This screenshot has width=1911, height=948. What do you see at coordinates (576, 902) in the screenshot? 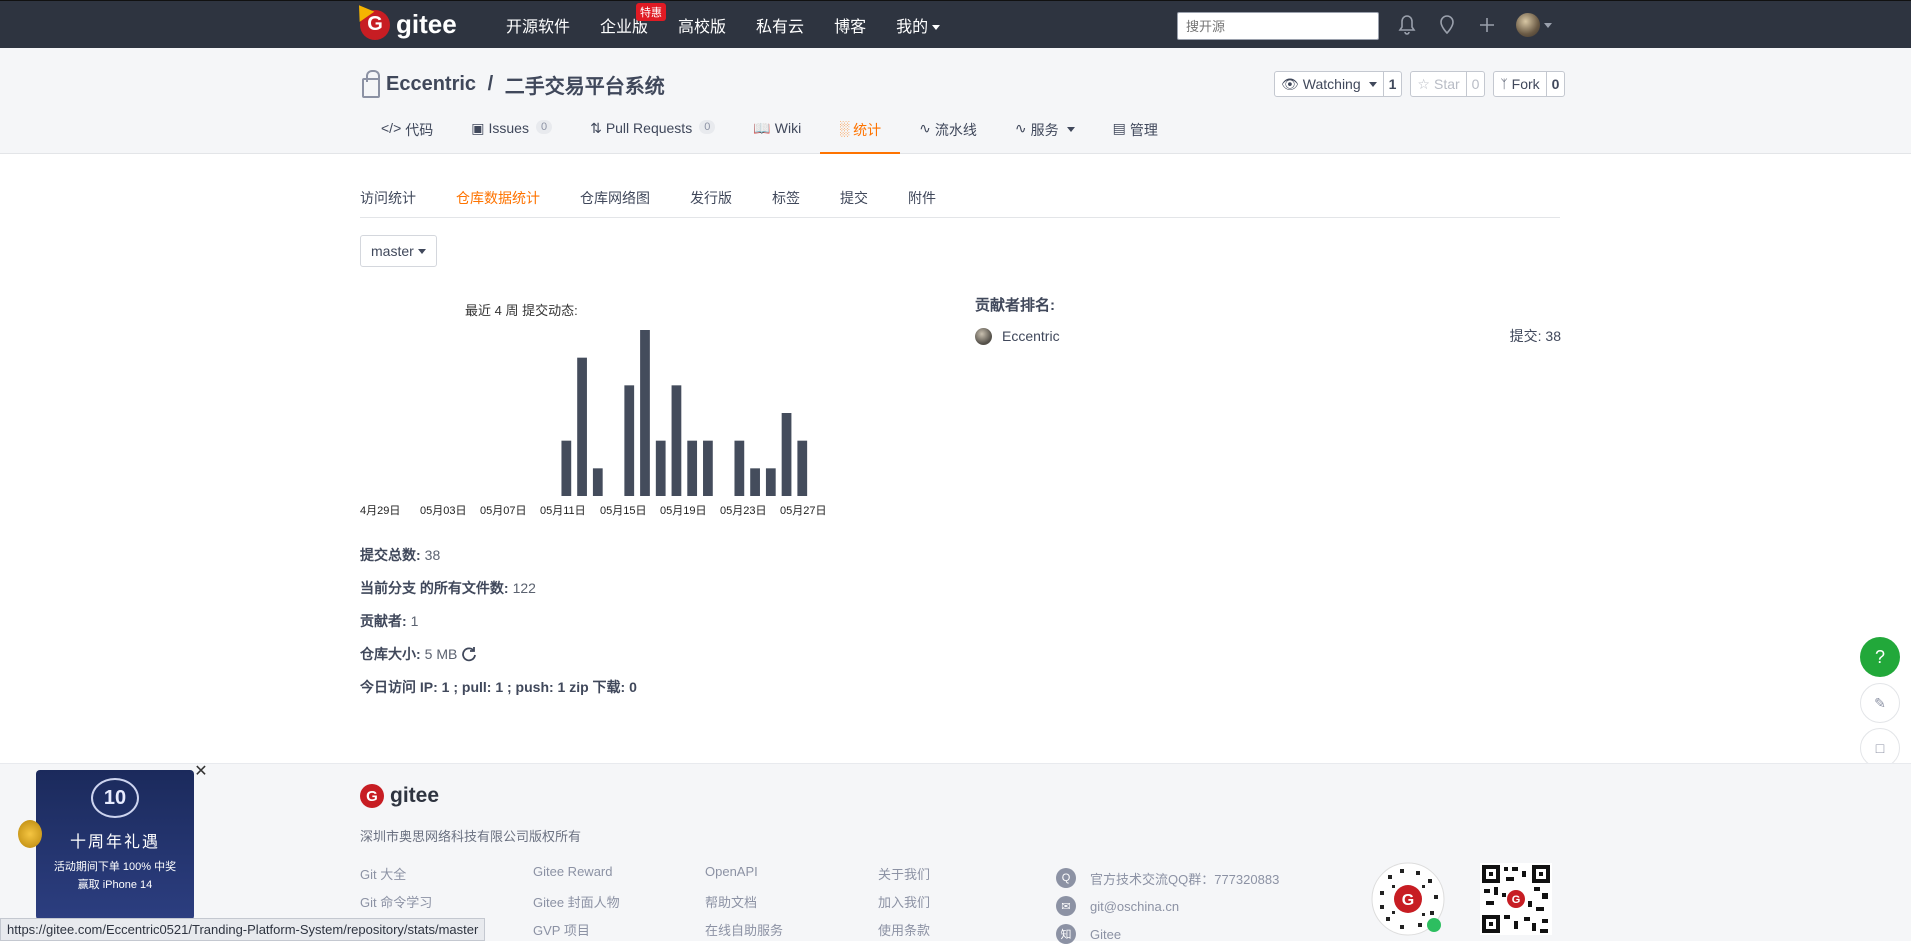
I see `footer-link: Gitee 封面人物` at bounding box center [576, 902].